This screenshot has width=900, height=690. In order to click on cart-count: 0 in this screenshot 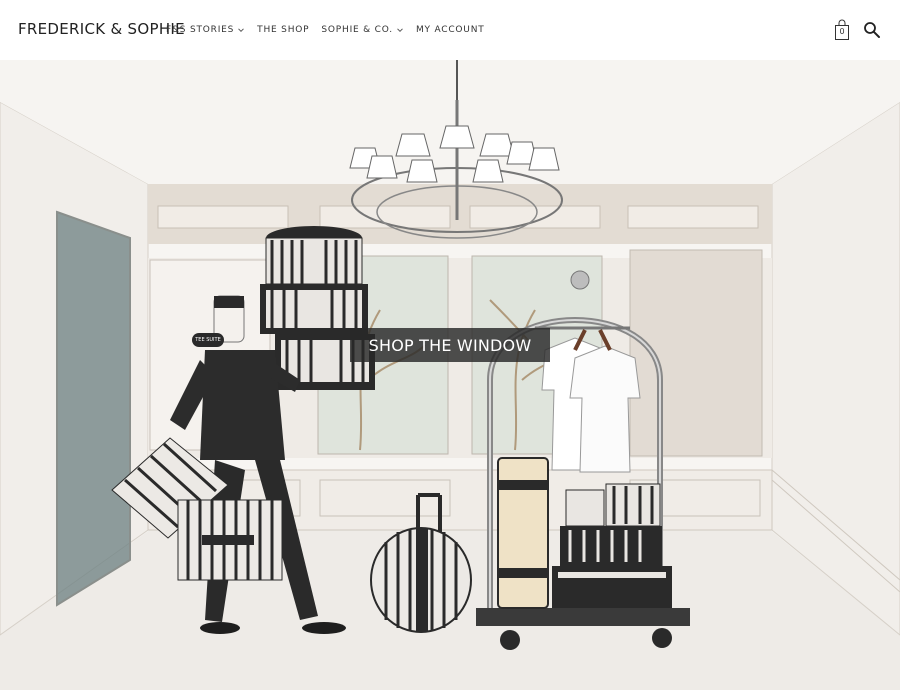, I will do `click(842, 31)`.